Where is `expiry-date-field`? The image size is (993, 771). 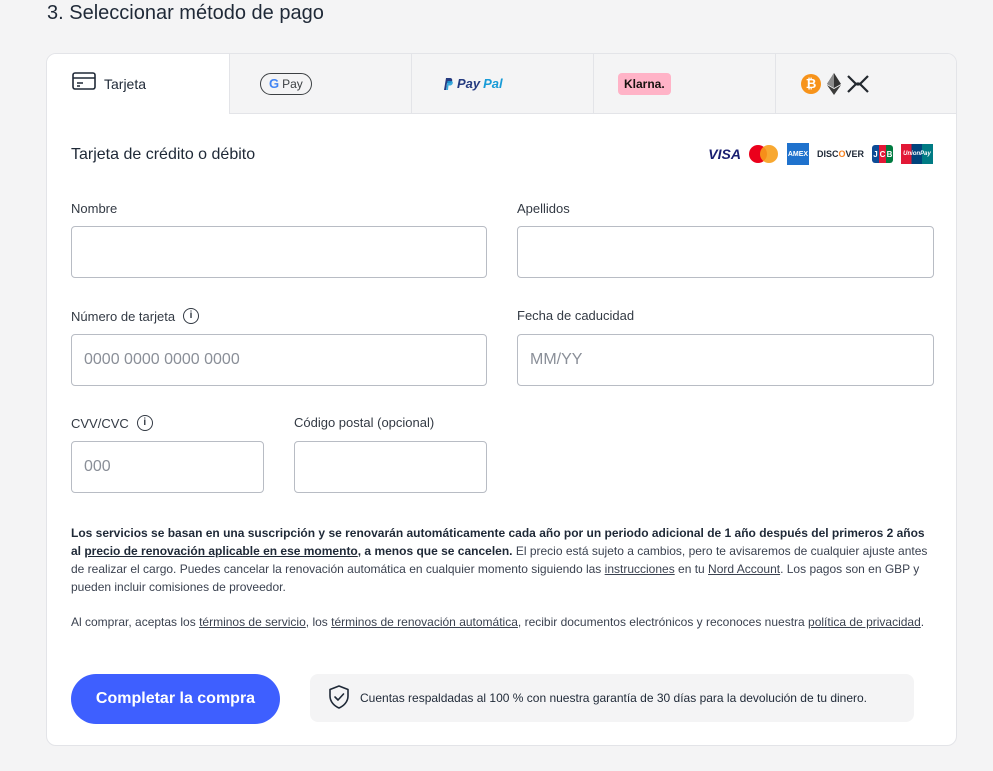
expiry-date-field is located at coordinates (725, 360).